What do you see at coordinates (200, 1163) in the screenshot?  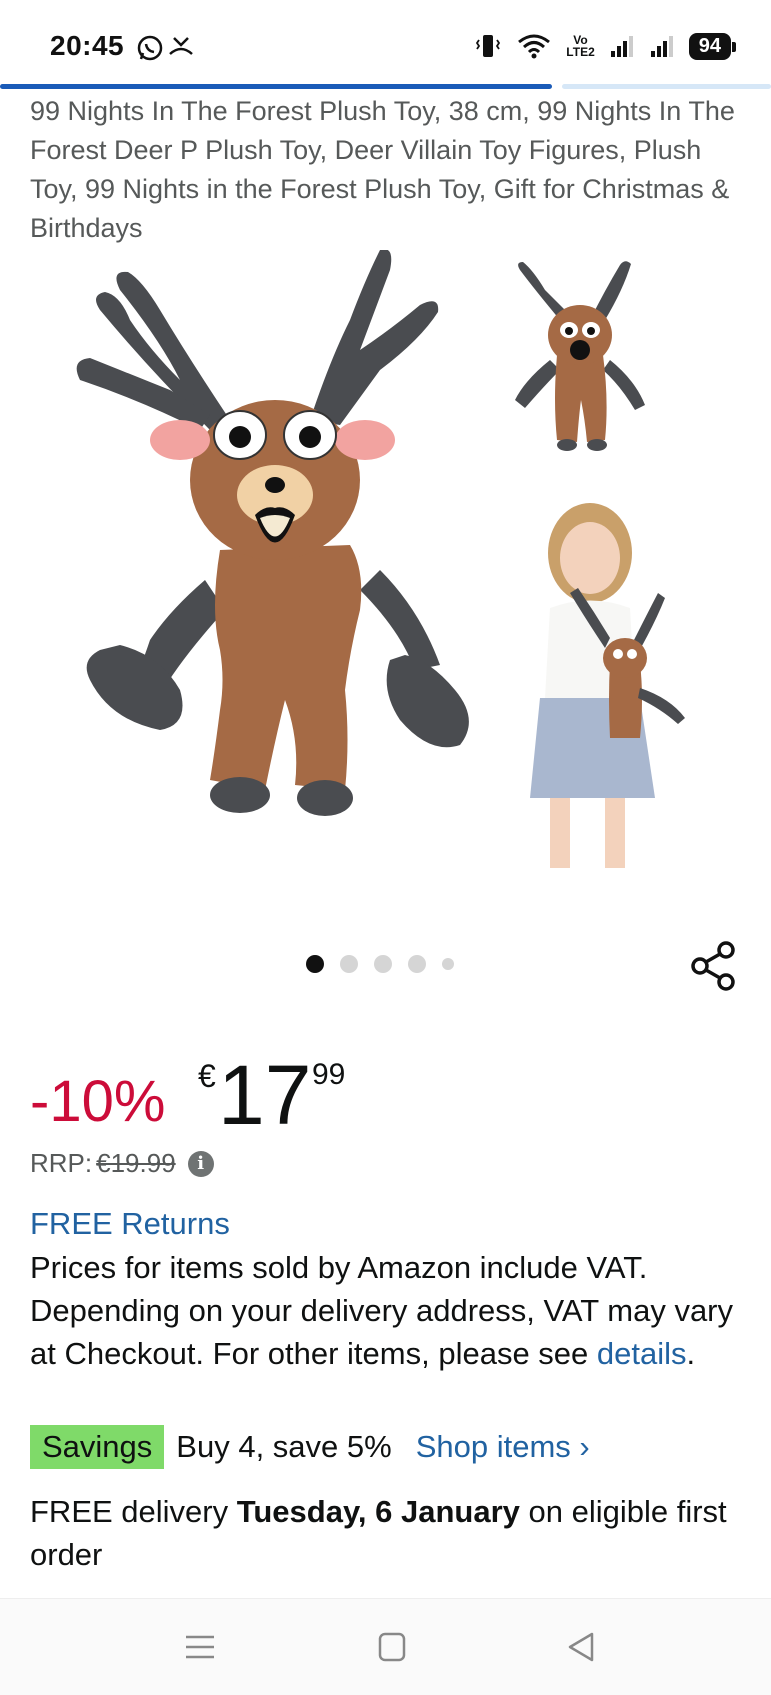 I see `info-icon: i` at bounding box center [200, 1163].